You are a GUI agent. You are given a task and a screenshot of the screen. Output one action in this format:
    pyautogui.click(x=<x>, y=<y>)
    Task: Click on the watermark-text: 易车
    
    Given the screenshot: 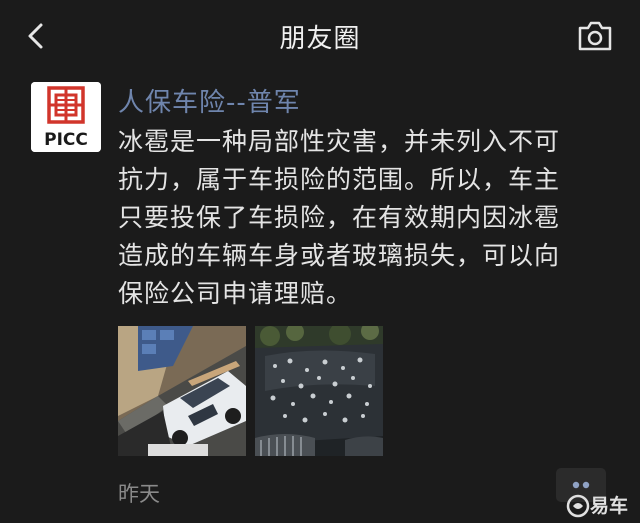 What is the action you would take?
    pyautogui.click(x=609, y=506)
    